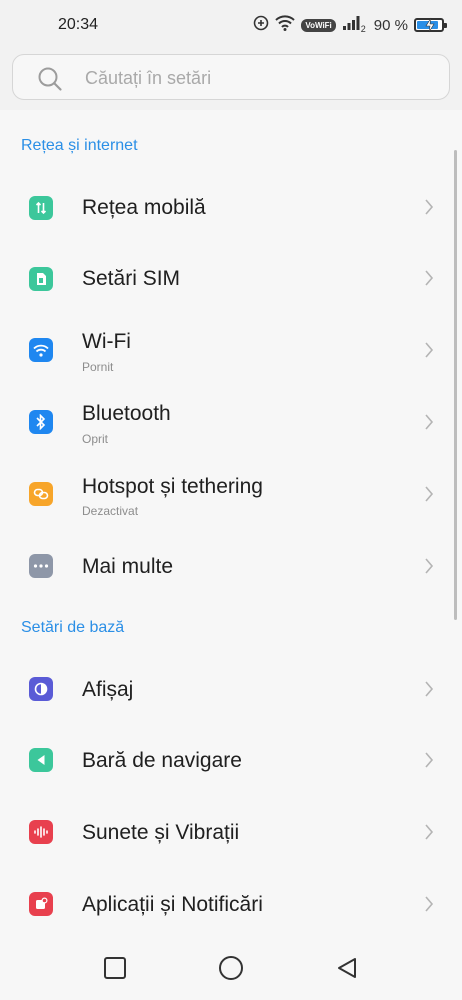 The image size is (462, 1000). I want to click on cell-signal-icon, so click(351, 25).